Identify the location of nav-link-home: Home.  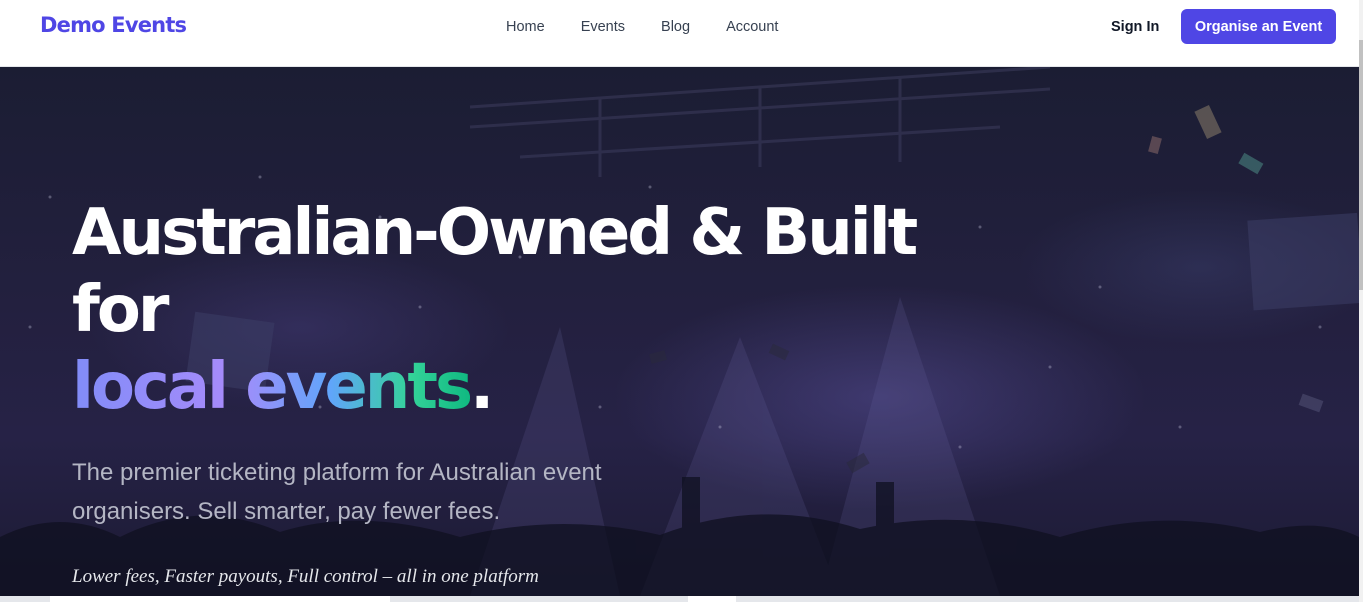
(525, 27).